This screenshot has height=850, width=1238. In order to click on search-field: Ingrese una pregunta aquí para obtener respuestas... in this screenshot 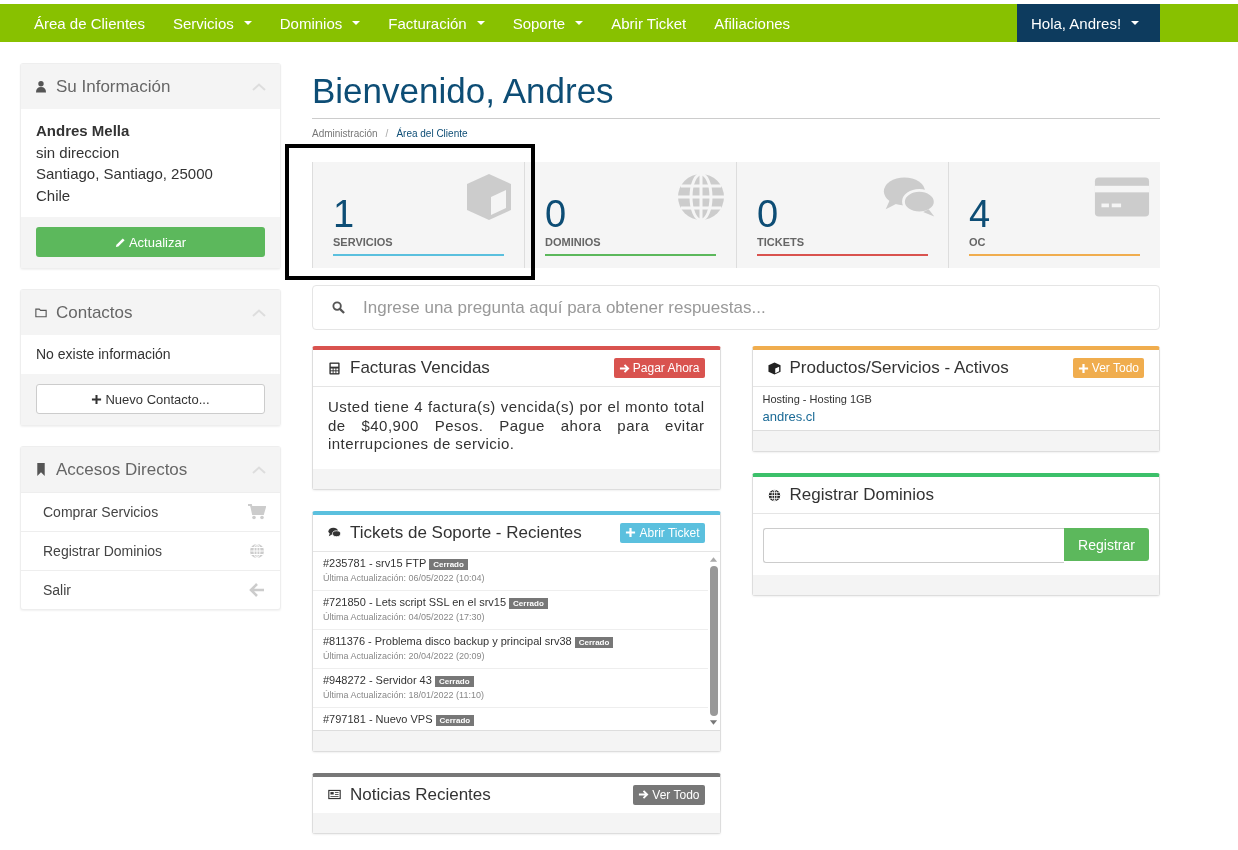, I will do `click(736, 307)`.